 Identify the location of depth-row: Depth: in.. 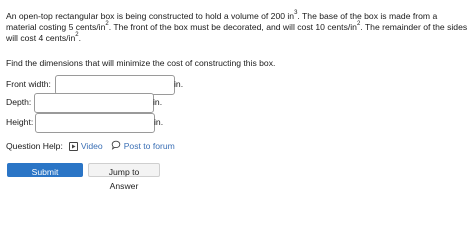
(84, 103).